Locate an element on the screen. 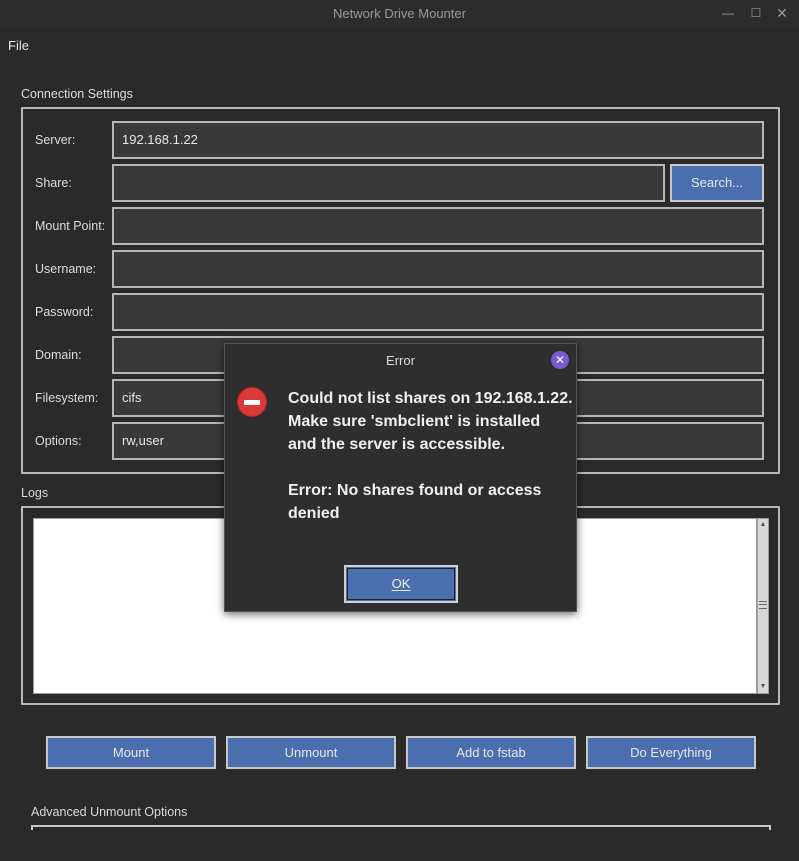 The height and width of the screenshot is (861, 799). scroll-down-icon: ▼ is located at coordinates (763, 687).